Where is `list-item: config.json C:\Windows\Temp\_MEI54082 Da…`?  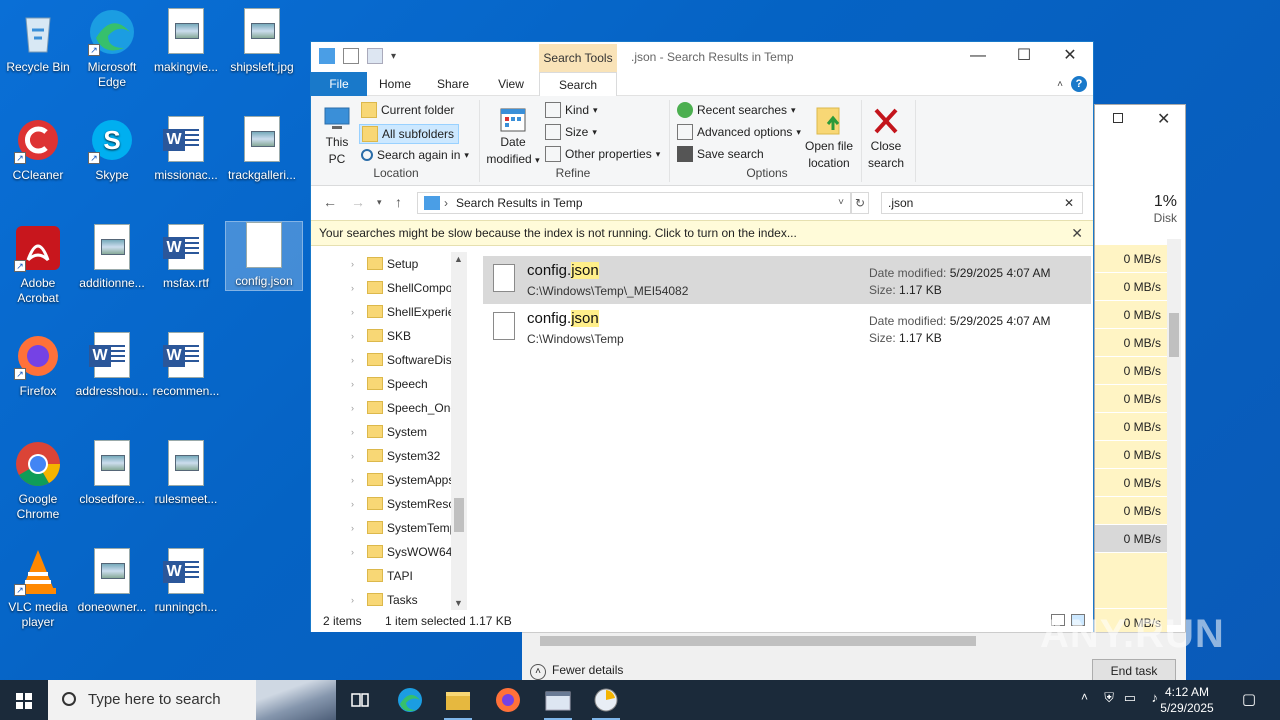
list-item: config.json C:\Windows\Temp\_MEI54082 Da… is located at coordinates (787, 280).